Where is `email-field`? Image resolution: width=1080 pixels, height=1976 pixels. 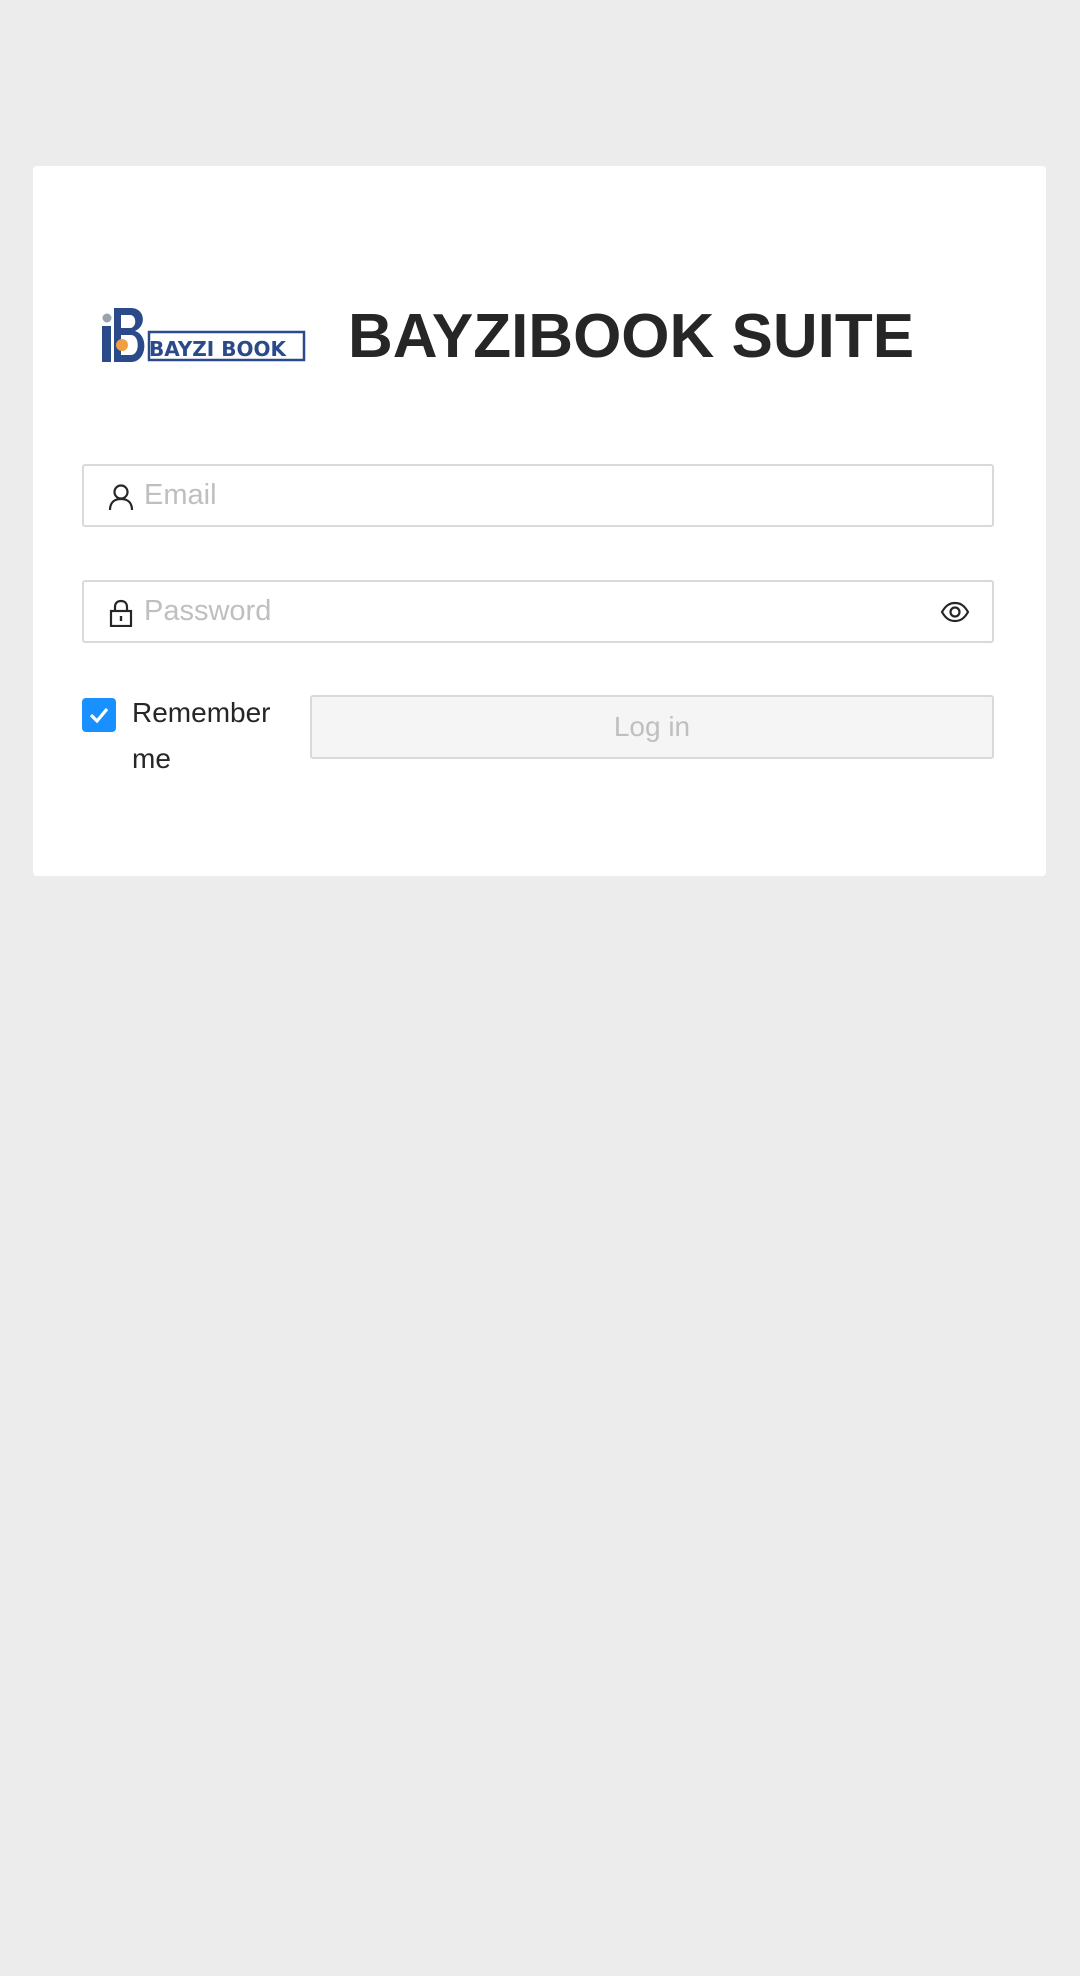 email-field is located at coordinates (538, 495).